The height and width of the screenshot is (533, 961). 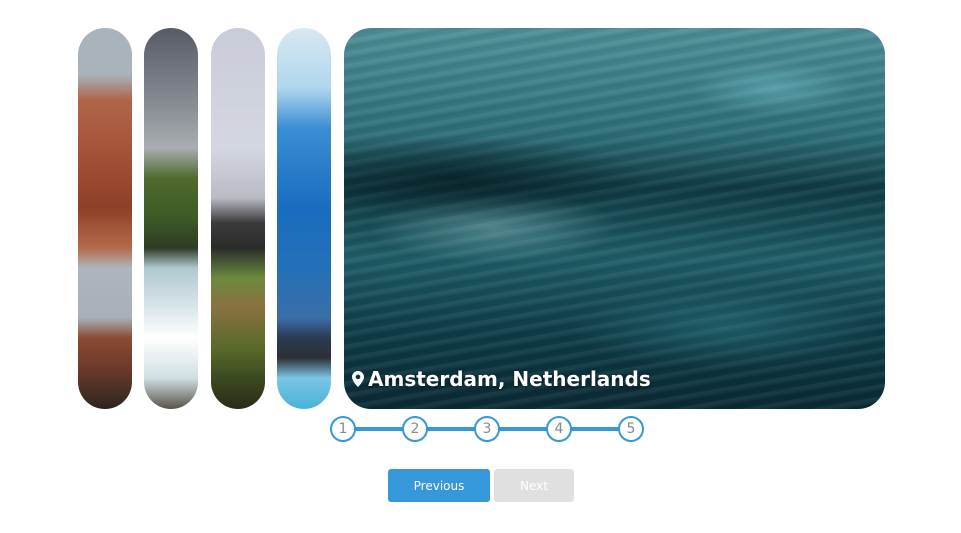 I want to click on step-2: 2, so click(x=415, y=429).